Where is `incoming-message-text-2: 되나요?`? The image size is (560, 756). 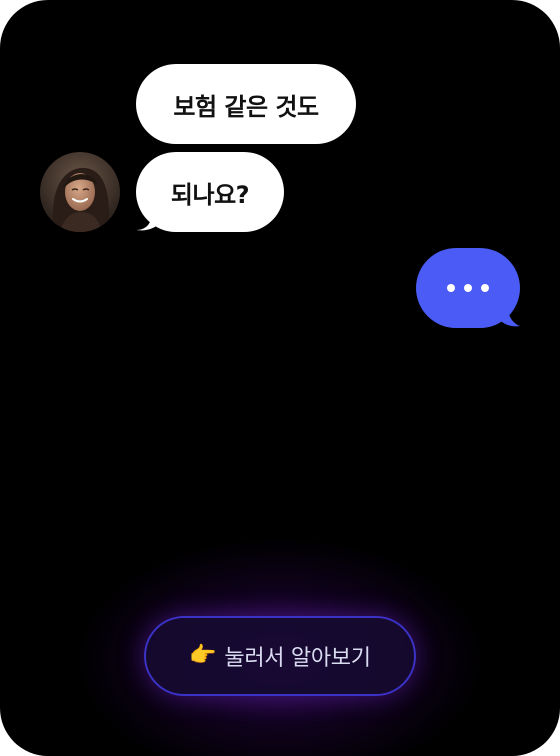
incoming-message-text-2: 되나요? is located at coordinates (210, 194).